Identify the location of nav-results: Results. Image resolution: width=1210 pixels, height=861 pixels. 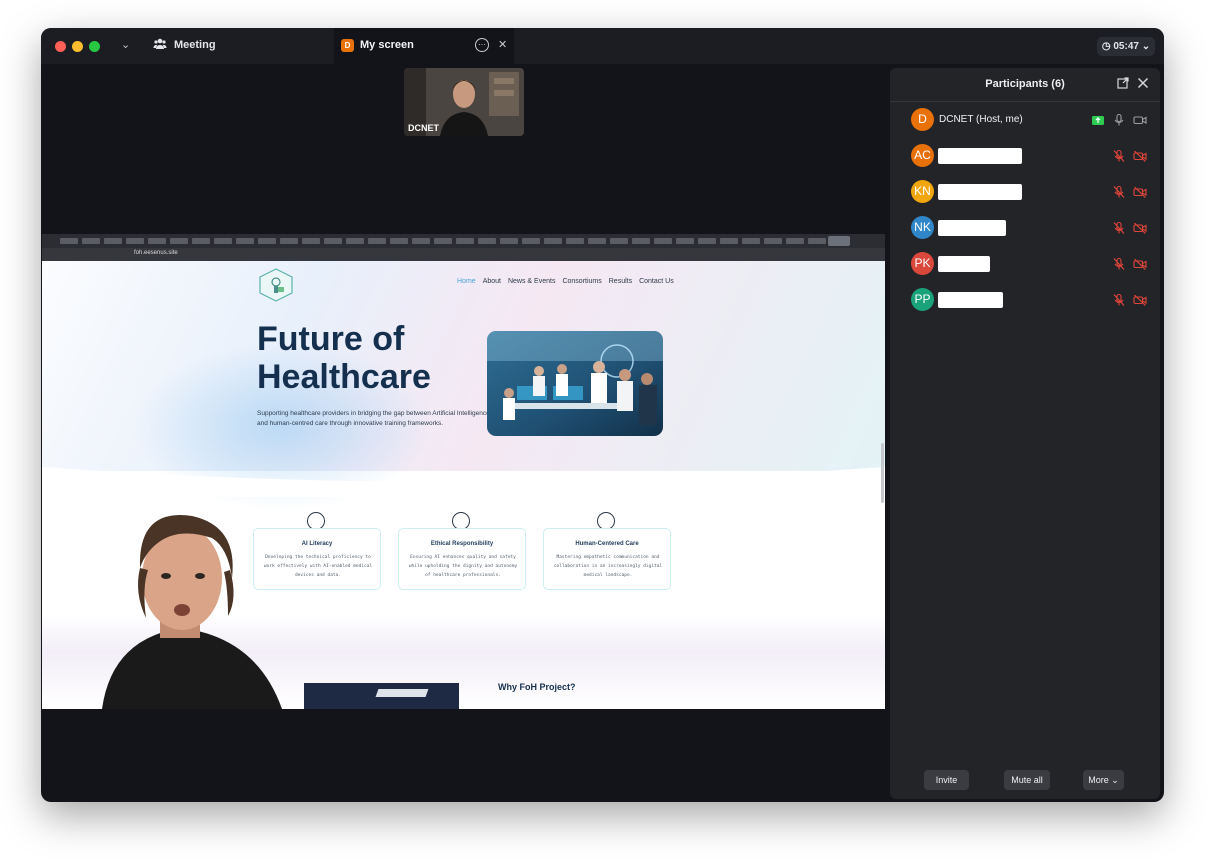
(620, 281).